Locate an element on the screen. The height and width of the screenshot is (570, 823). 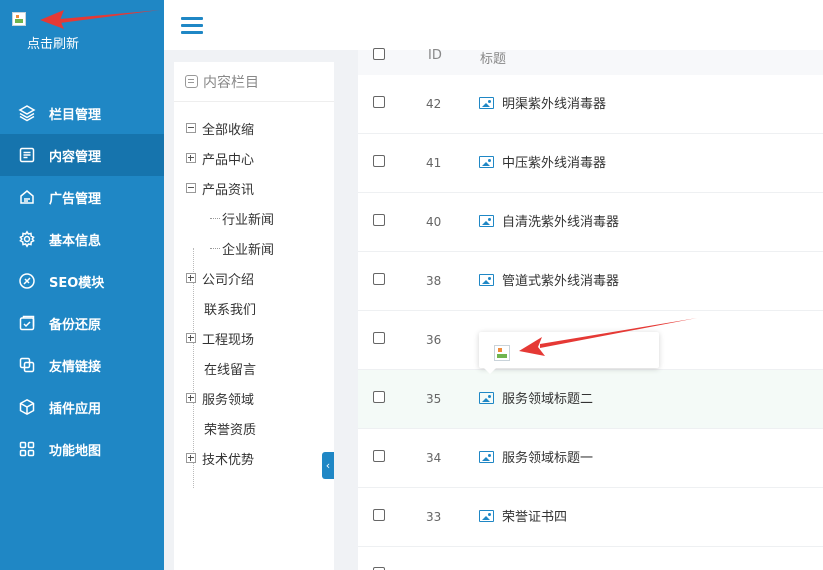
row-title: 服务领域标题一 is located at coordinates (547, 458).